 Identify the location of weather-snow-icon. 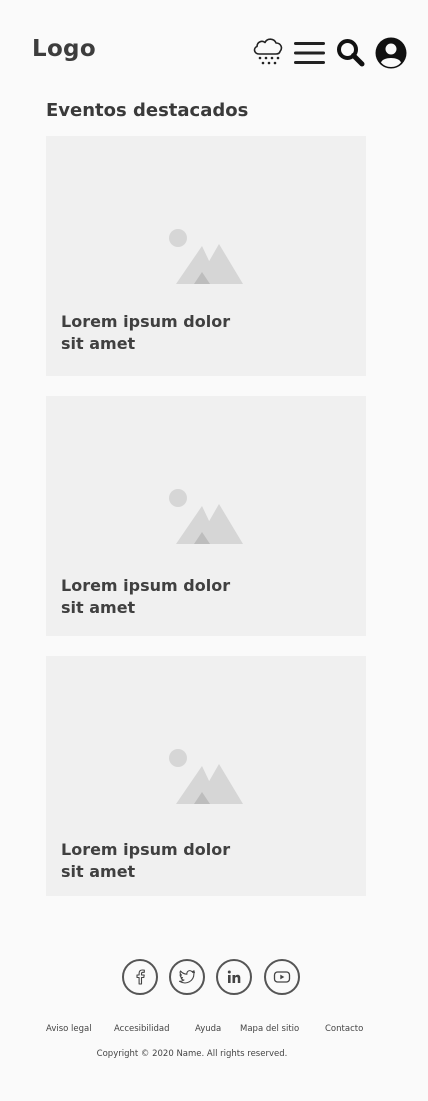
(268, 51).